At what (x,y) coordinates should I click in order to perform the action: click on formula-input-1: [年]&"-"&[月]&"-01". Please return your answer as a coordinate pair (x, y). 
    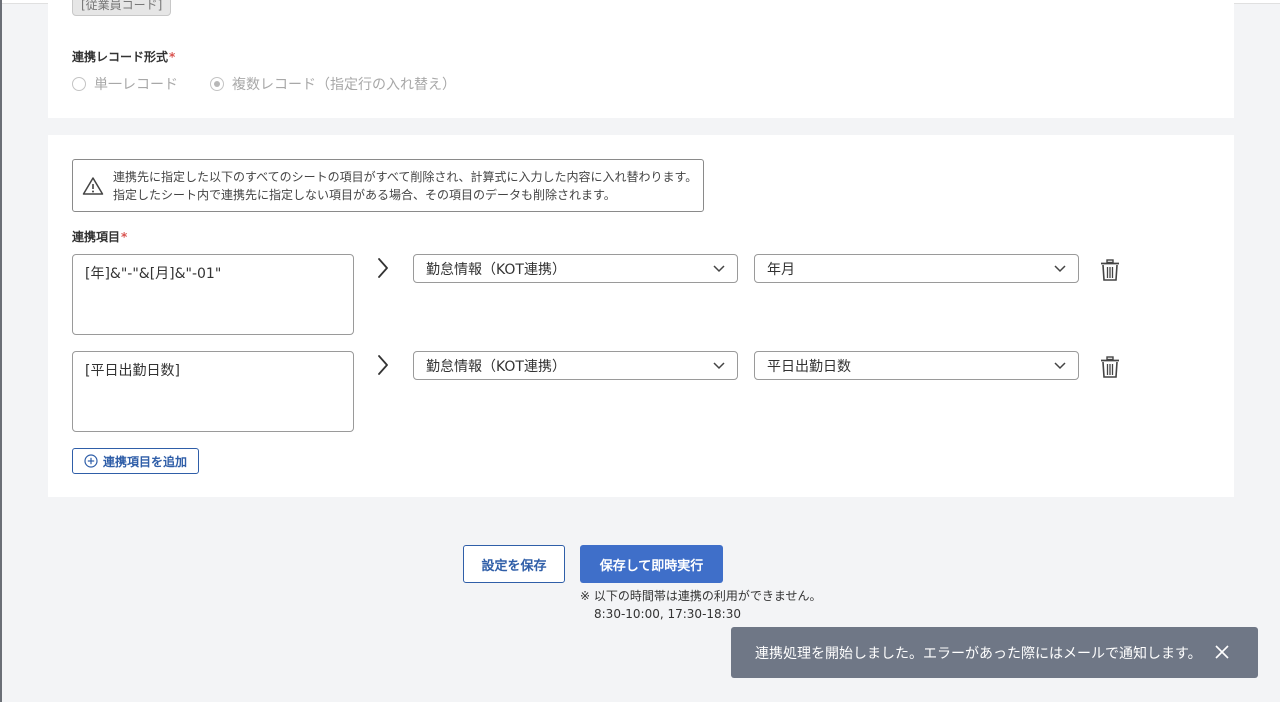
    Looking at the image, I should click on (213, 294).